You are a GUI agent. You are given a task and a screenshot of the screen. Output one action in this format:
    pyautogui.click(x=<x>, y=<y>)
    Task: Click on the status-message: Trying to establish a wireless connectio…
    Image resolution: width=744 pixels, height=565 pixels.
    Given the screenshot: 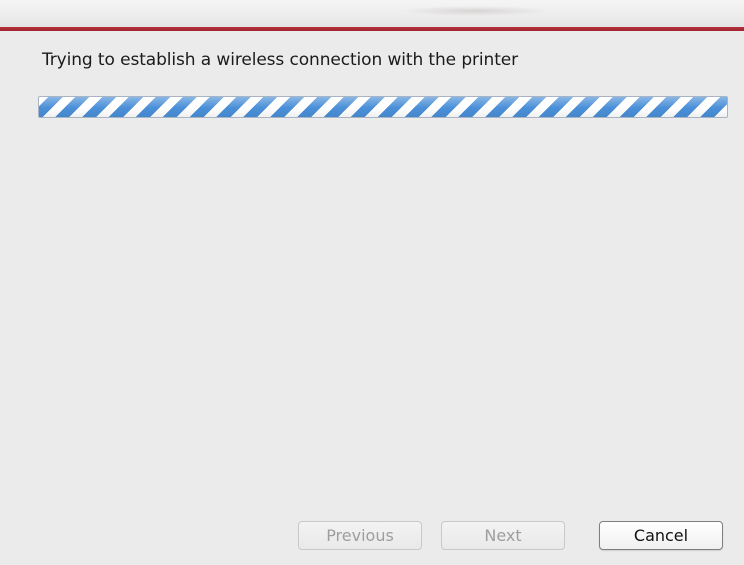 What is the action you would take?
    pyautogui.click(x=280, y=60)
    